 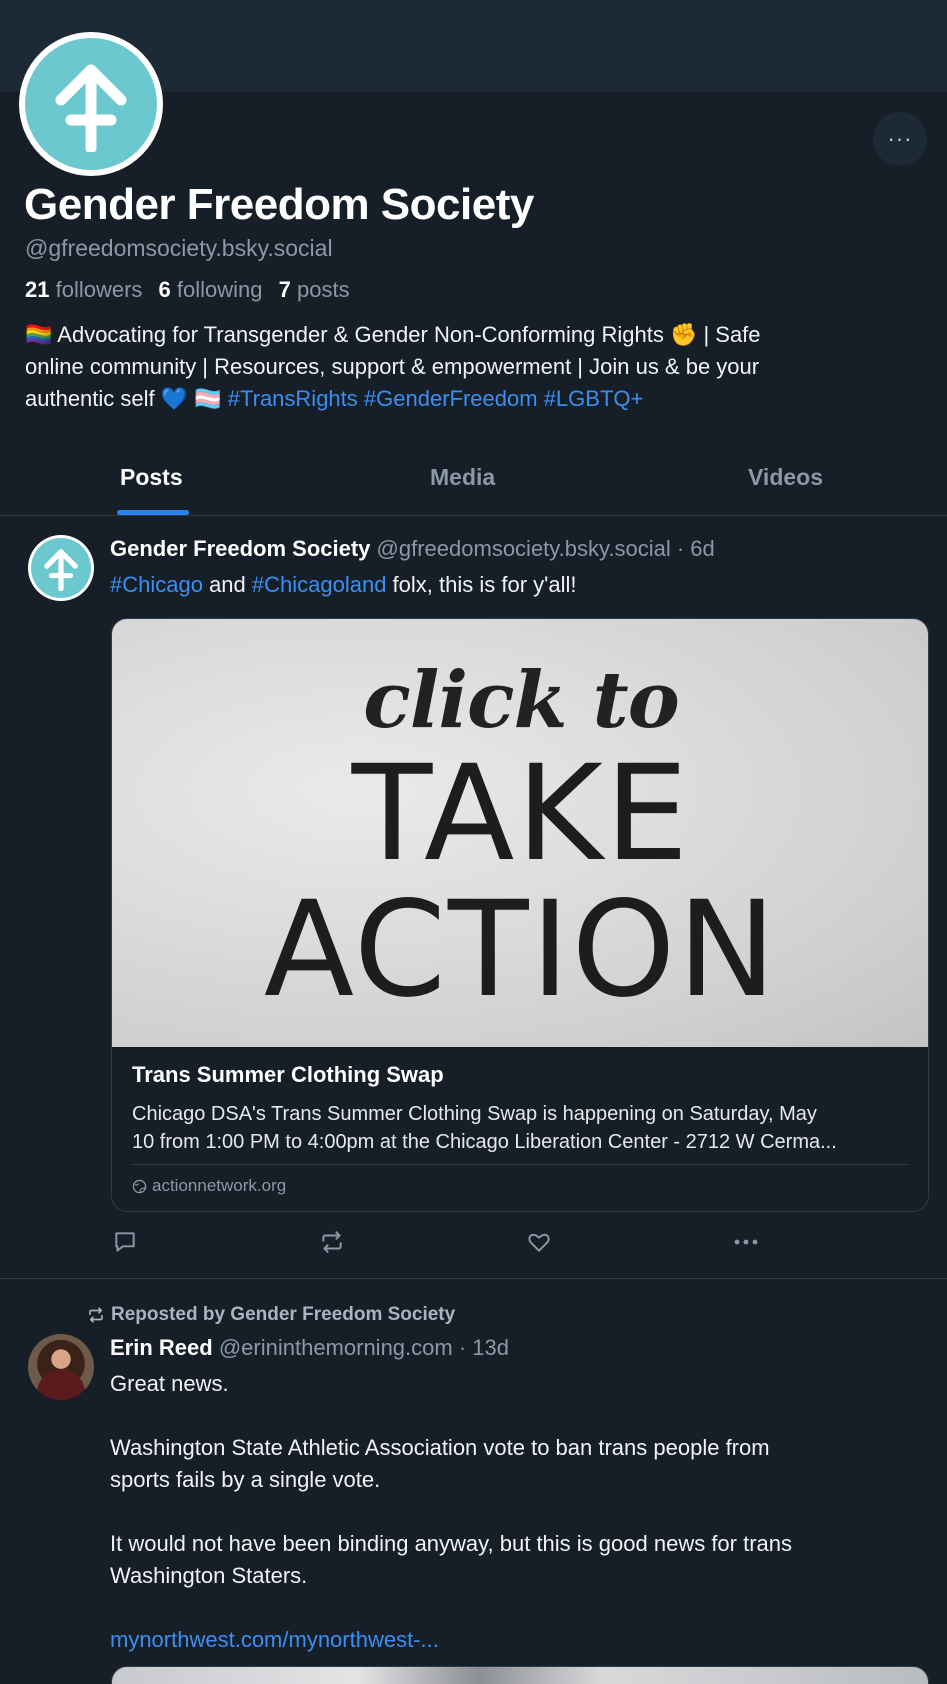 I want to click on post-author-name: Erin Reed, so click(x=161, y=1347).